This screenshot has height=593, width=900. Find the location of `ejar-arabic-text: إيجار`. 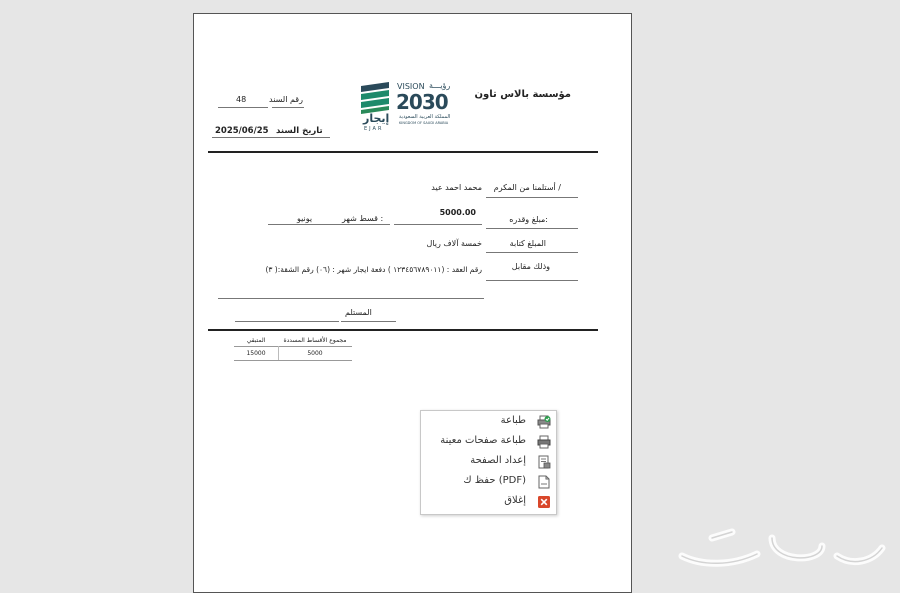

ejar-arabic-text: إيجار is located at coordinates (376, 118).